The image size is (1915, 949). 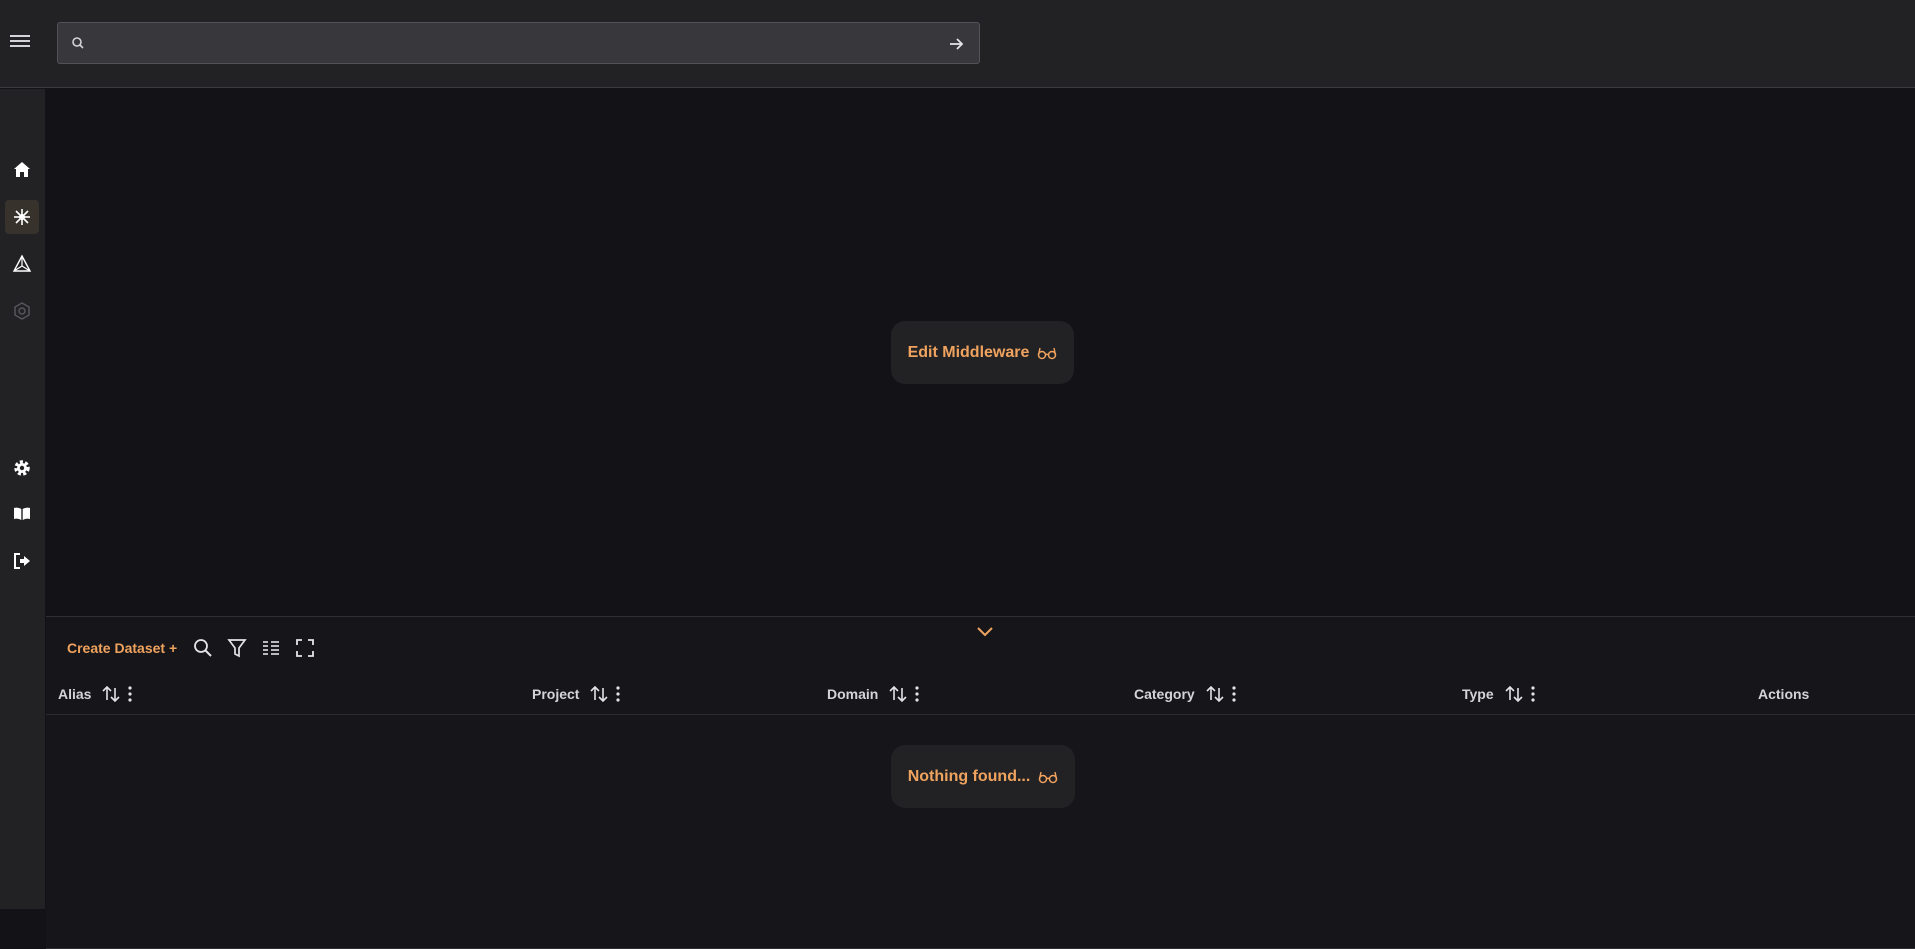 I want to click on column-header-alias: Alias, so click(x=95, y=693).